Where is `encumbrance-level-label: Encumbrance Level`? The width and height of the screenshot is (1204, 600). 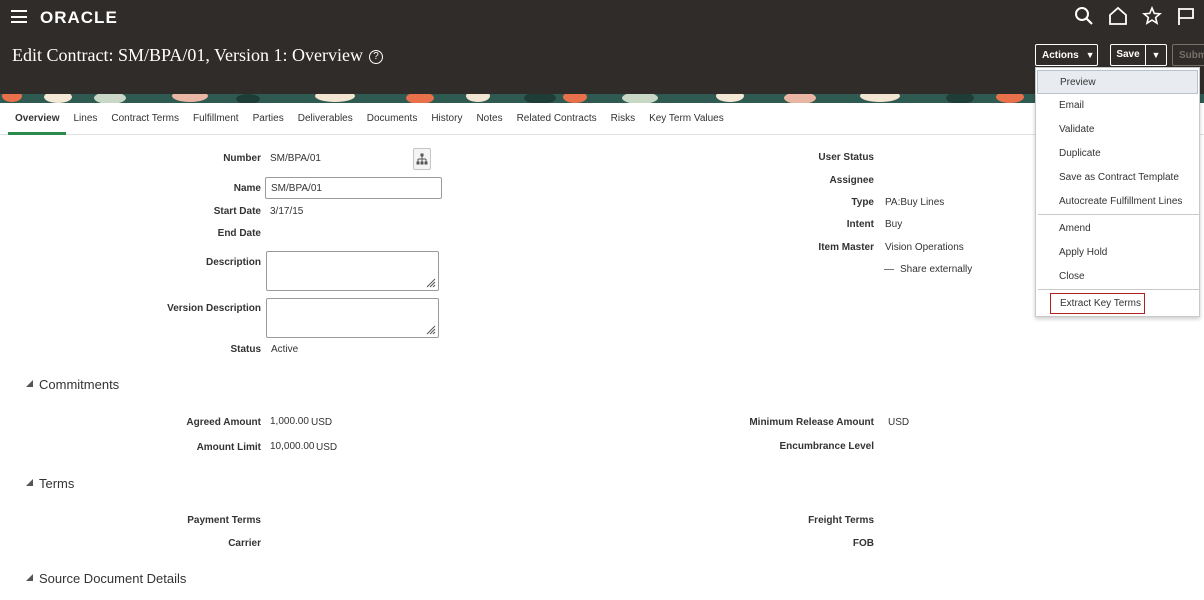
encumbrance-level-label: Encumbrance Level is located at coordinates (826, 446).